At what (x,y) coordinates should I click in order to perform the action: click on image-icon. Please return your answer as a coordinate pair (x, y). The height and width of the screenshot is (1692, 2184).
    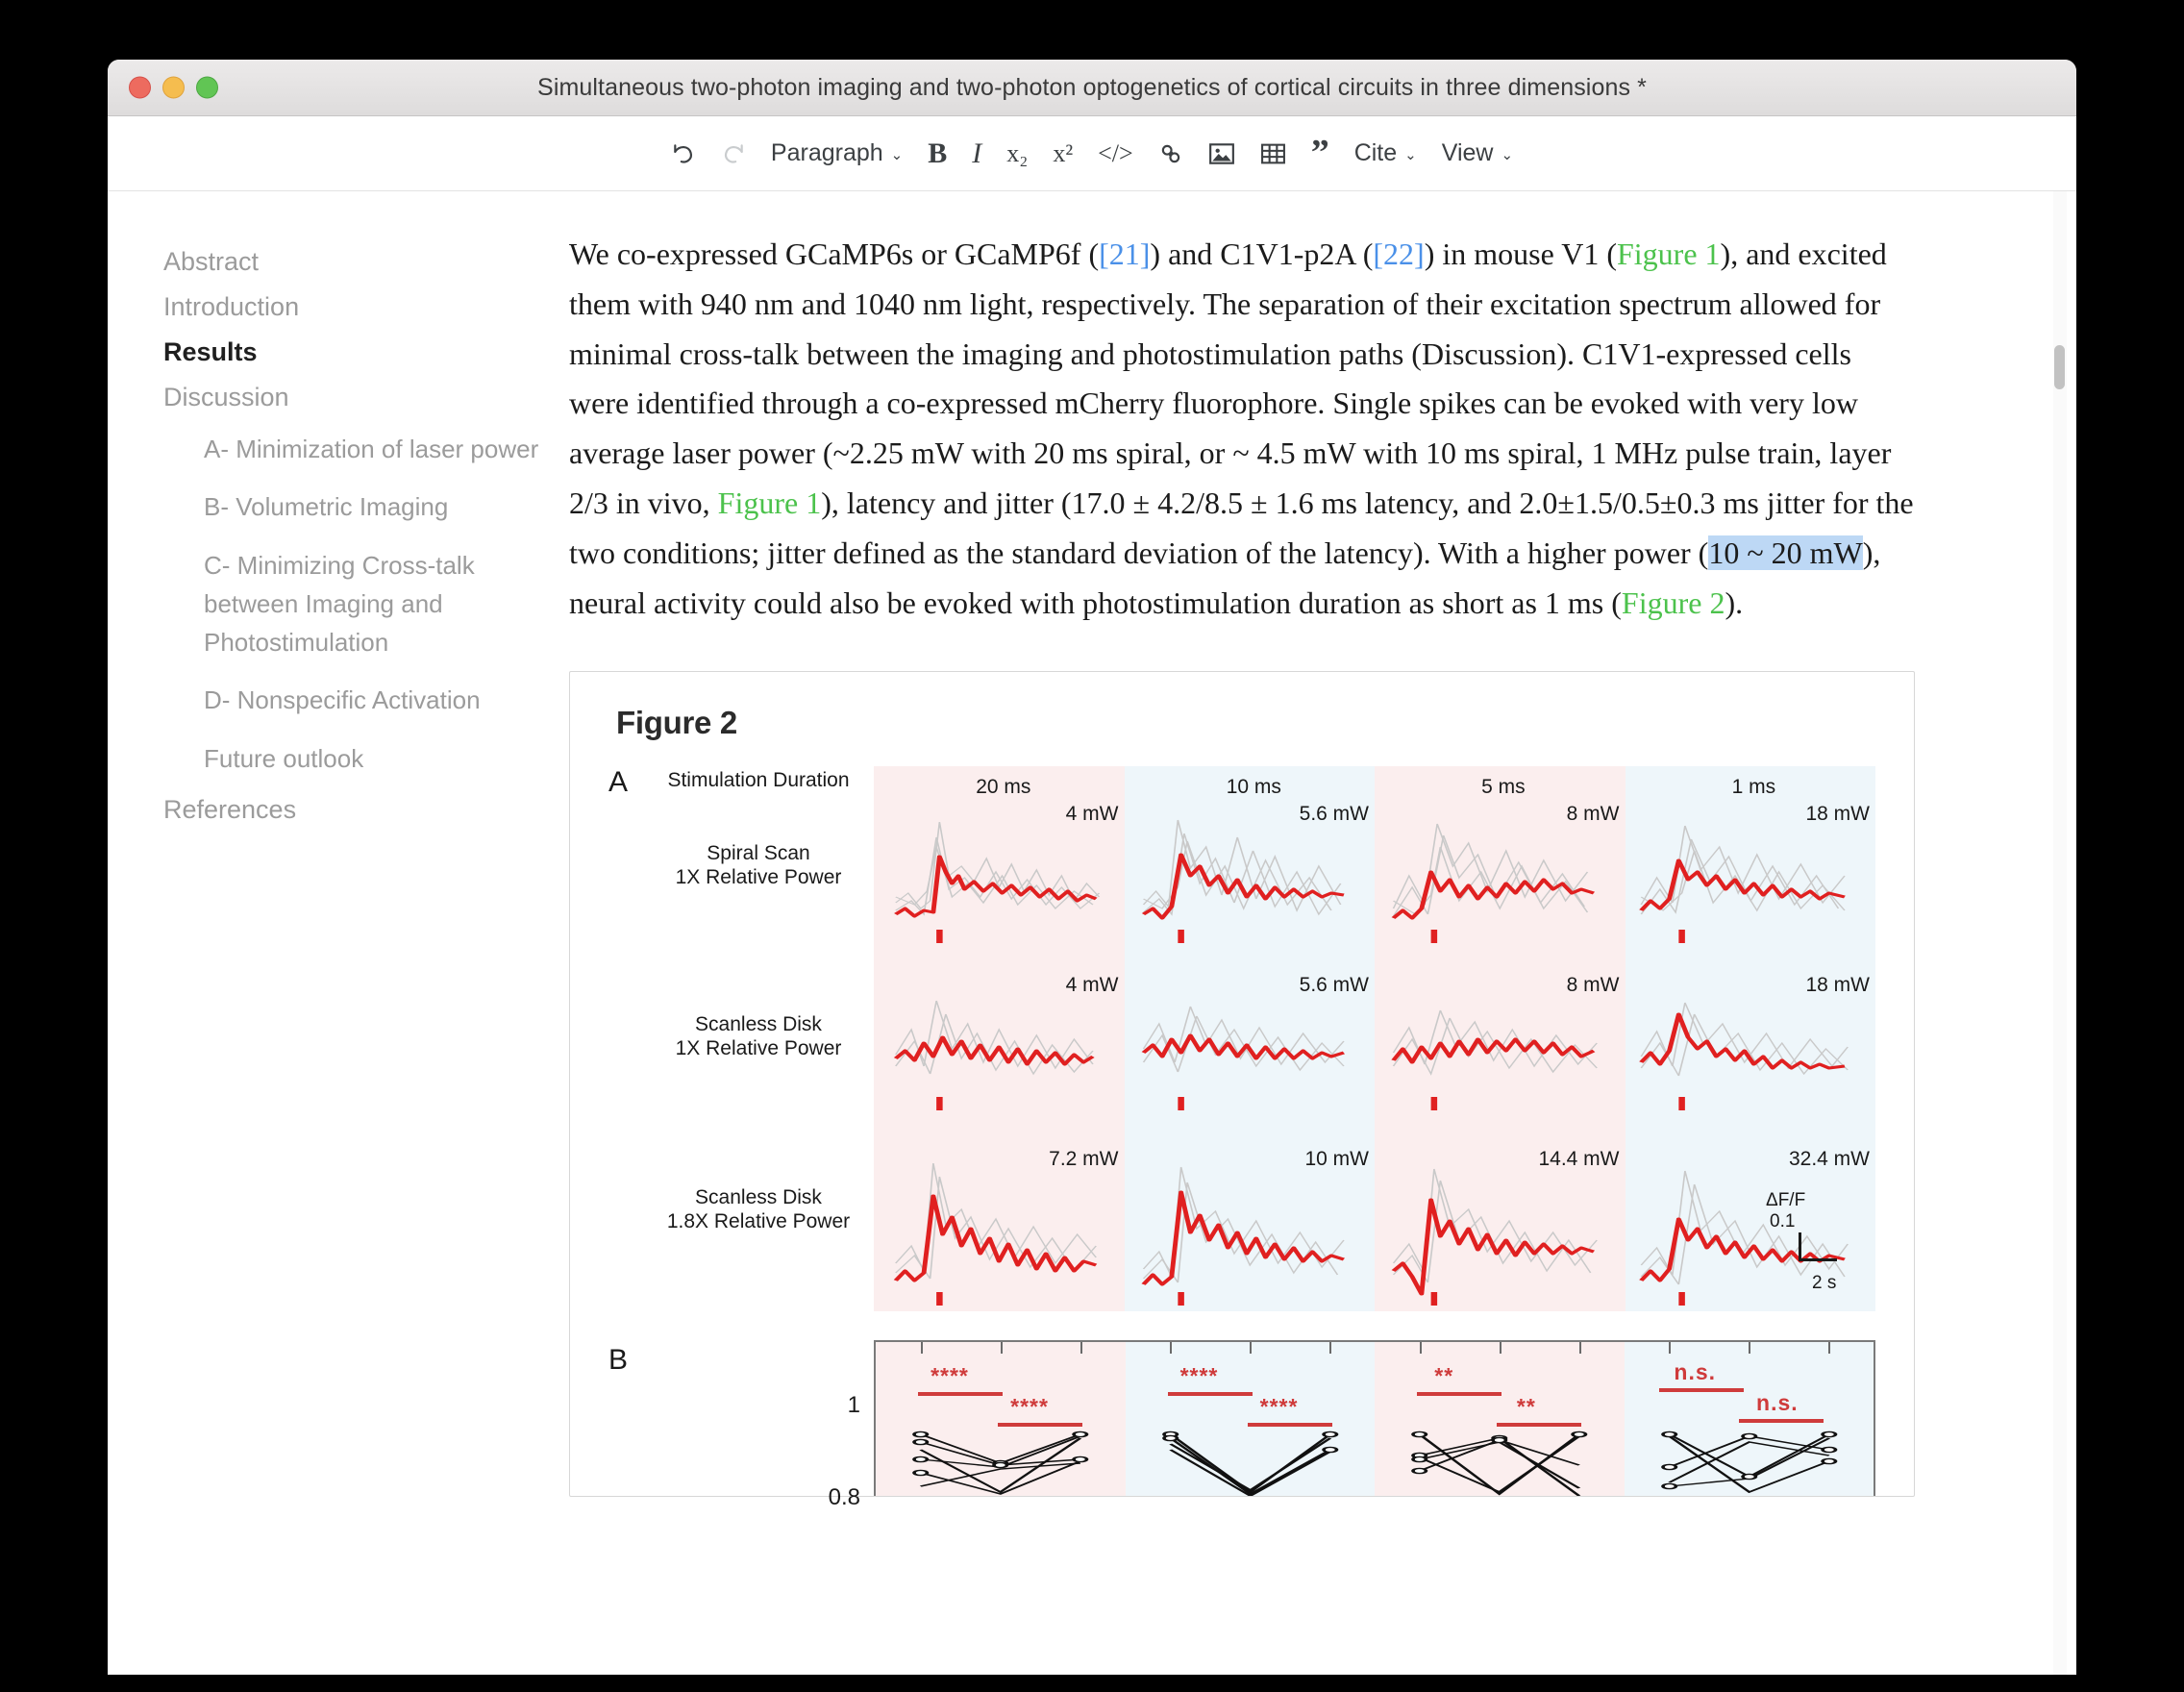
    Looking at the image, I should click on (1221, 153).